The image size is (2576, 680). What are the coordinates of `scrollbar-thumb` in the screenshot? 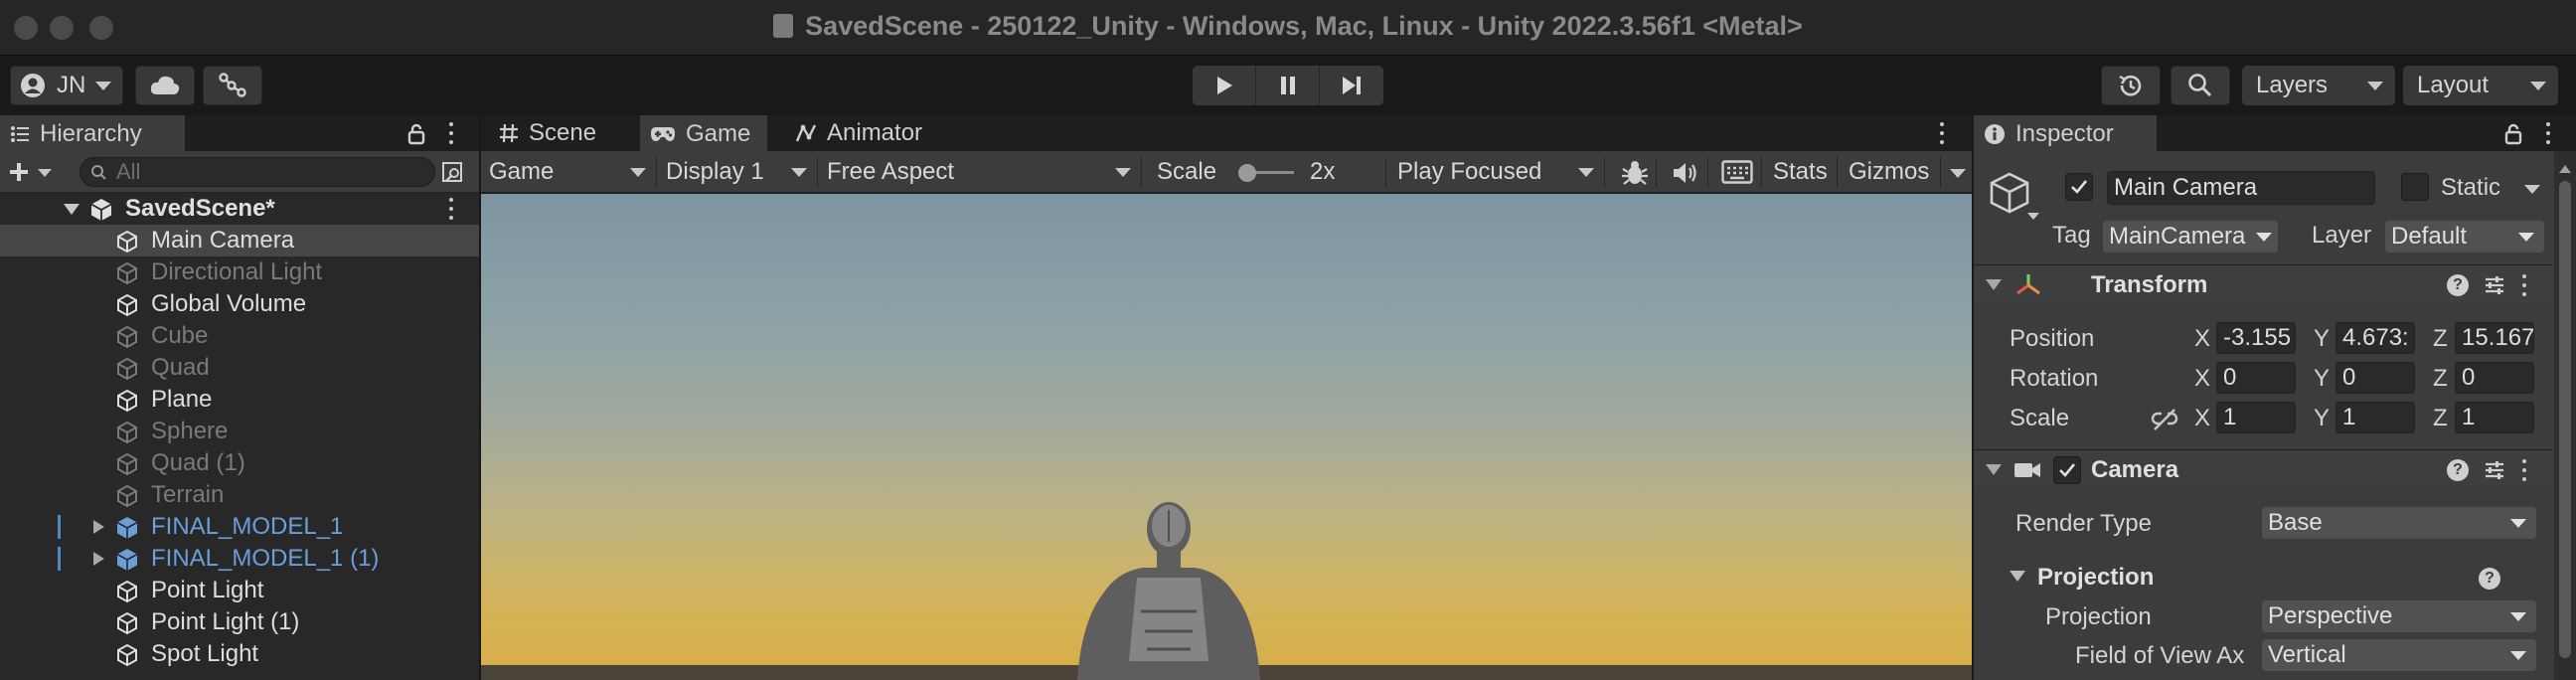 It's located at (2565, 419).